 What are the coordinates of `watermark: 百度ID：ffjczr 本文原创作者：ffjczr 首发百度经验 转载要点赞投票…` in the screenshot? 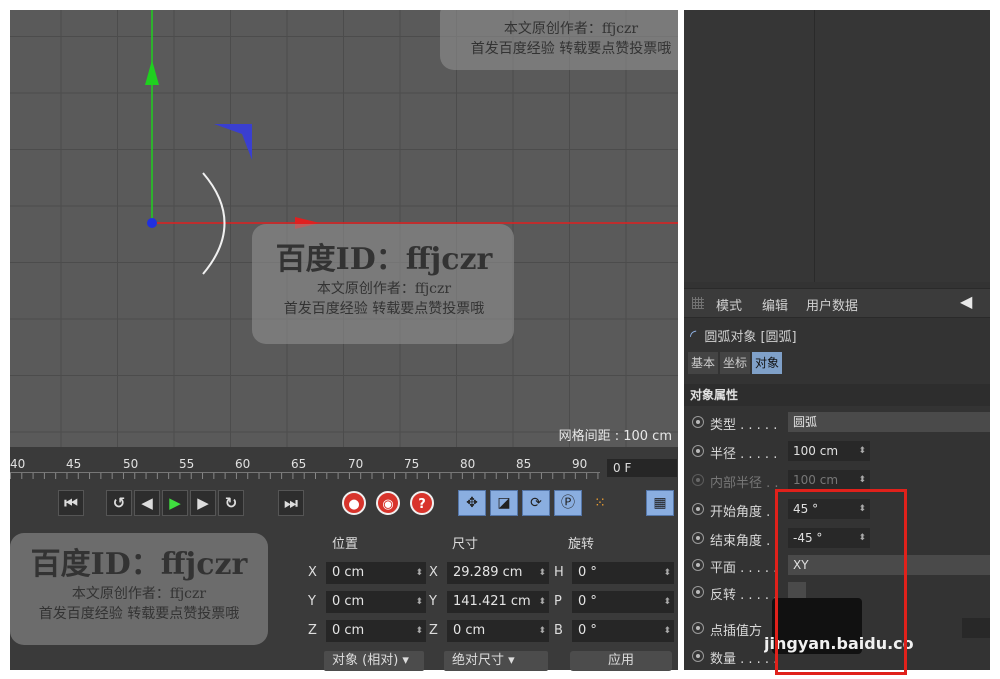 It's located at (384, 279).